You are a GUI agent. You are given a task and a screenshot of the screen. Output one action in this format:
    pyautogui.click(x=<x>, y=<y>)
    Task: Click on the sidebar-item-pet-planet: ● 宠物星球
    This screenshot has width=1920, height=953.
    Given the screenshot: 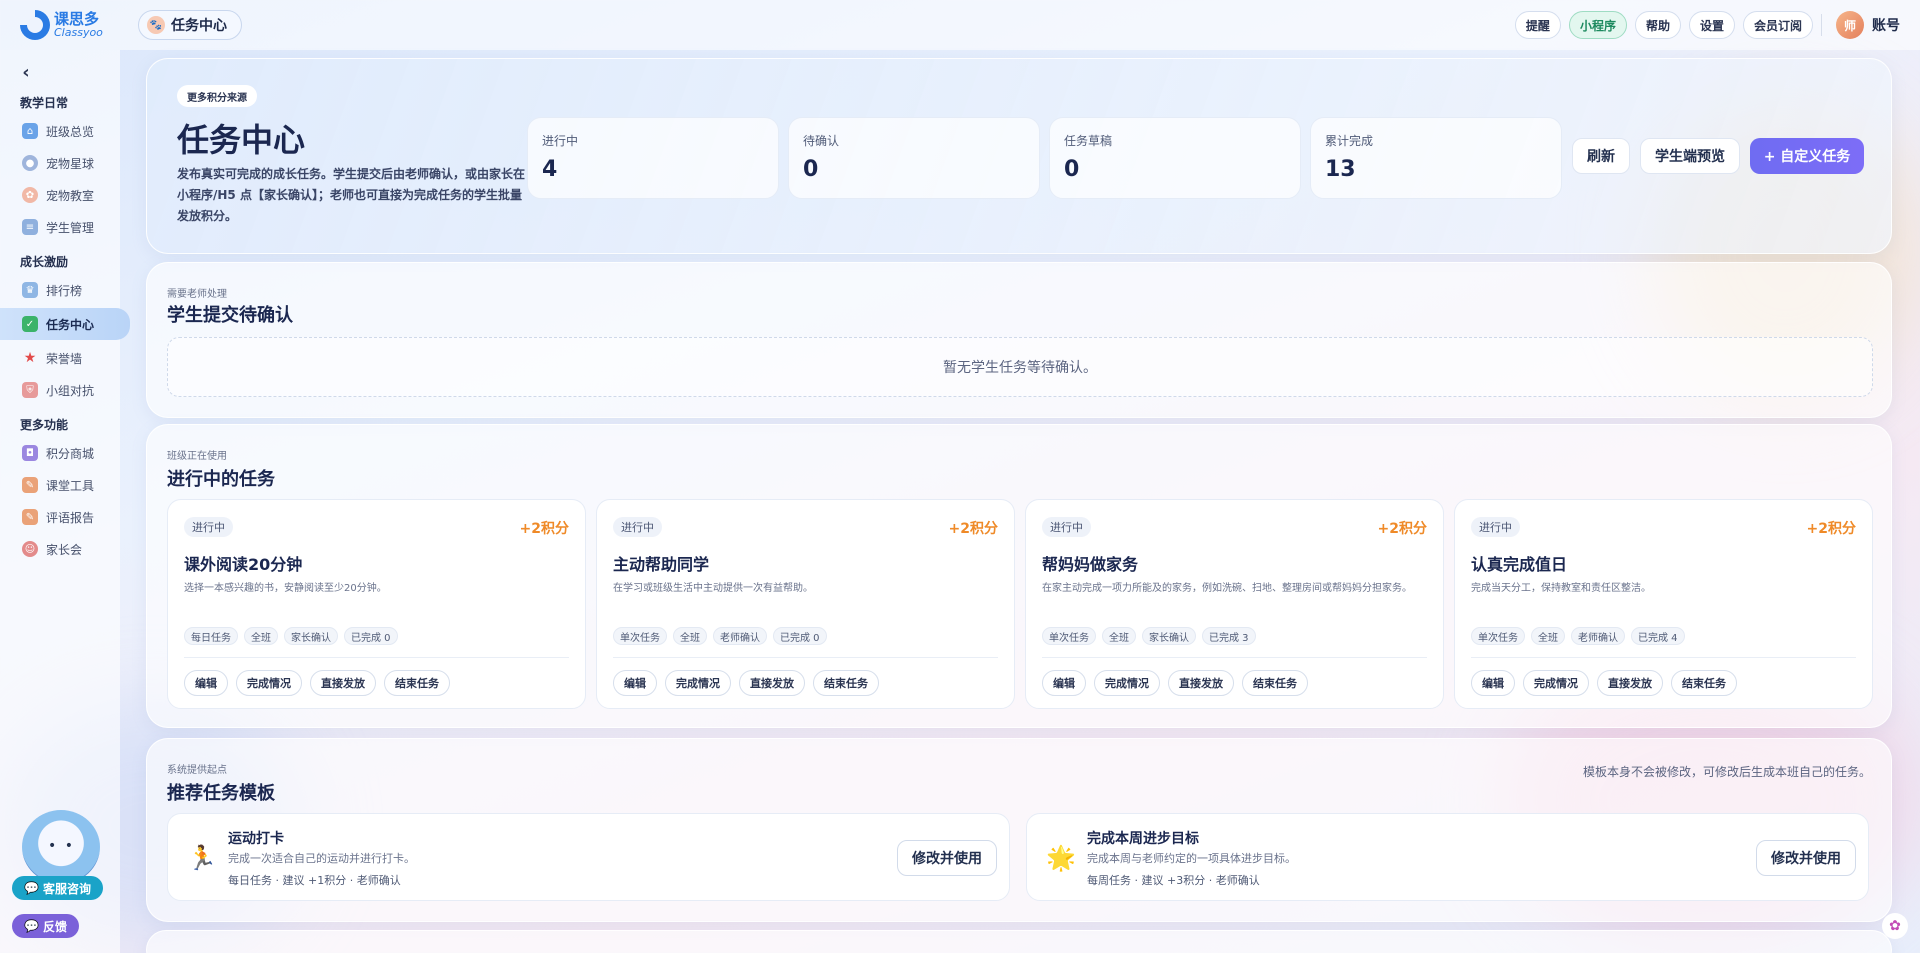 What is the action you would take?
    pyautogui.click(x=60, y=163)
    